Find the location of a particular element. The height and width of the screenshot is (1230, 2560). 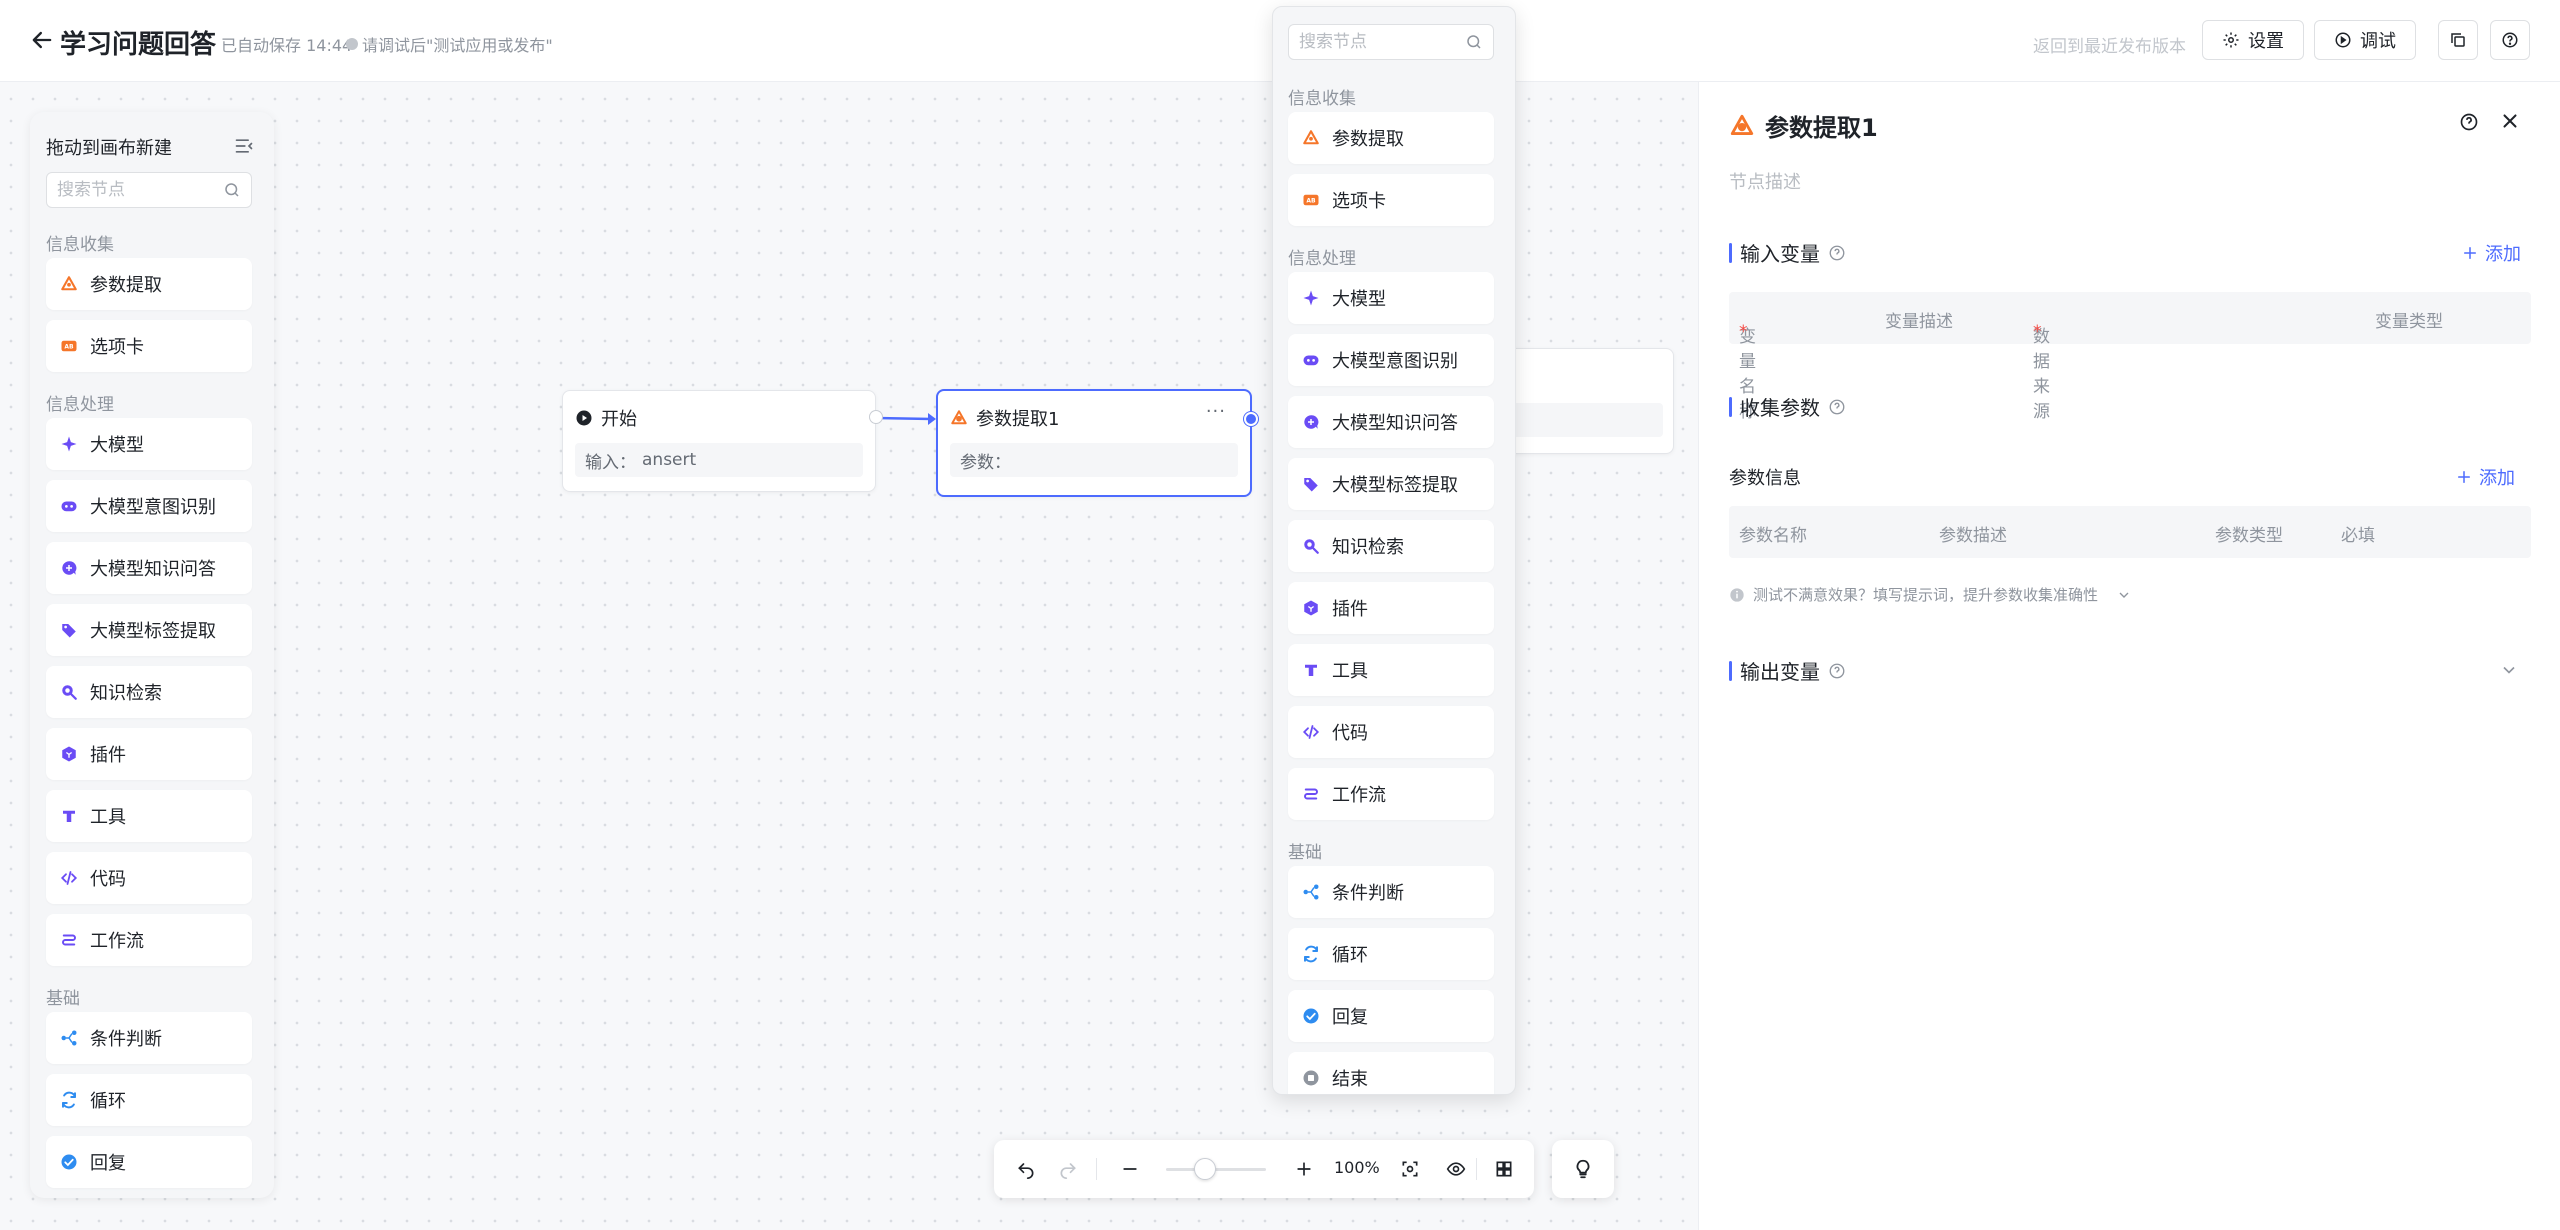

param-node-params: 参数： is located at coordinates (1094, 460).